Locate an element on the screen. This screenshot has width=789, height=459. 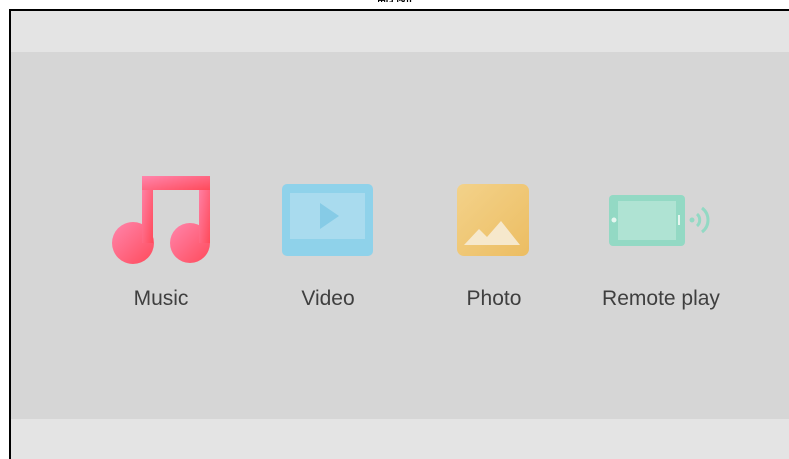
music-note-icon is located at coordinates (161, 220).